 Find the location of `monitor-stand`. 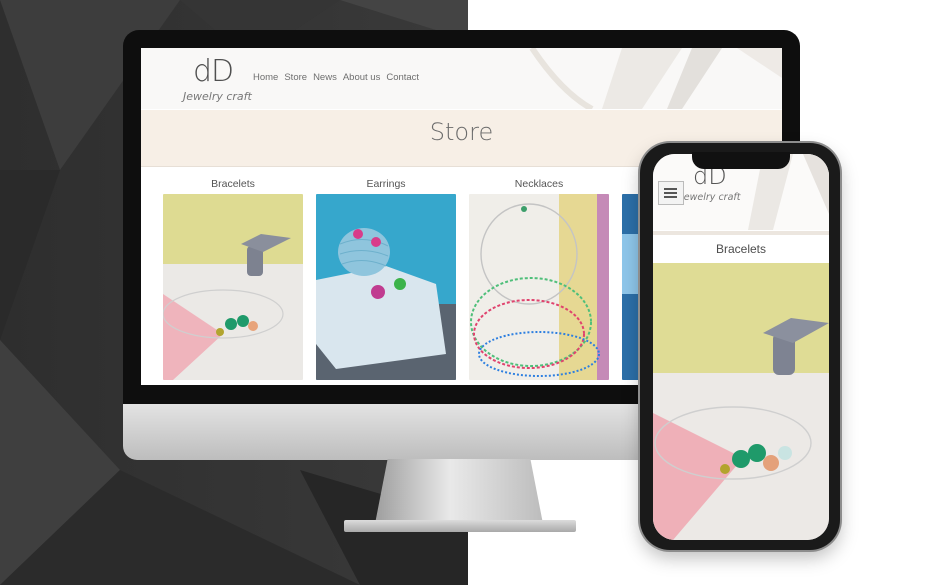

monitor-stand is located at coordinates (459, 494).